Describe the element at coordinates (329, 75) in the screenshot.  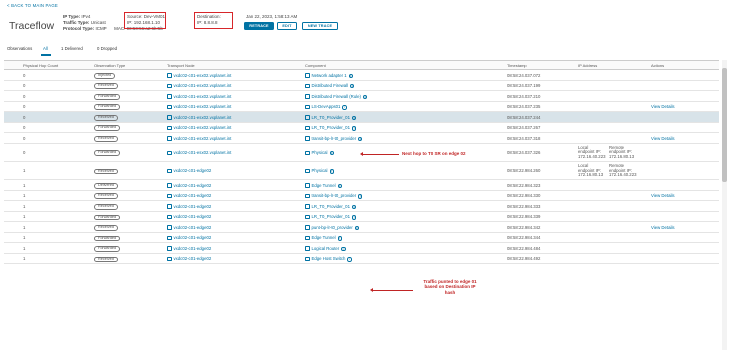
I see `component-link: Network adapter 1i` at that location.